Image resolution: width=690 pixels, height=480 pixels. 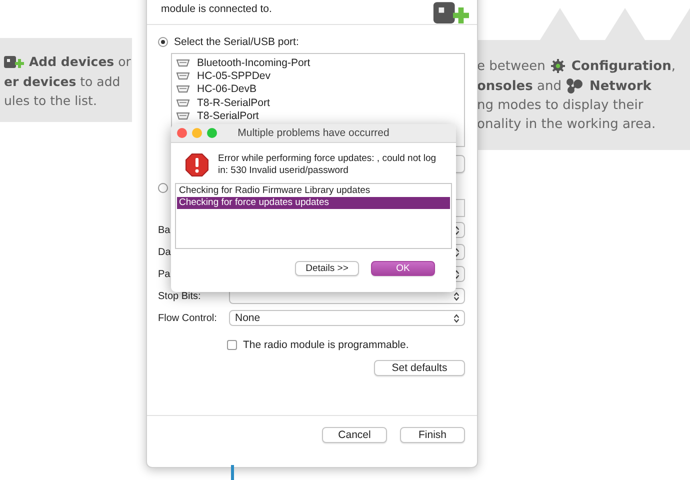 What do you see at coordinates (197, 165) in the screenshot?
I see `error-icon` at bounding box center [197, 165].